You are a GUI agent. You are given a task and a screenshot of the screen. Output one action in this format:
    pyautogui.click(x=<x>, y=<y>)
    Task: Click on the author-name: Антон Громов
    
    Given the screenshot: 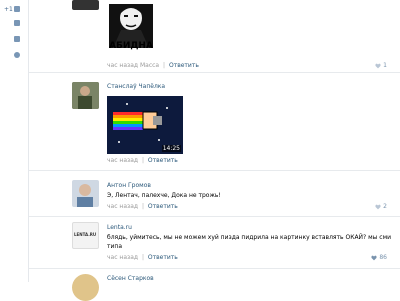 What is the action you would take?
    pyautogui.click(x=129, y=185)
    